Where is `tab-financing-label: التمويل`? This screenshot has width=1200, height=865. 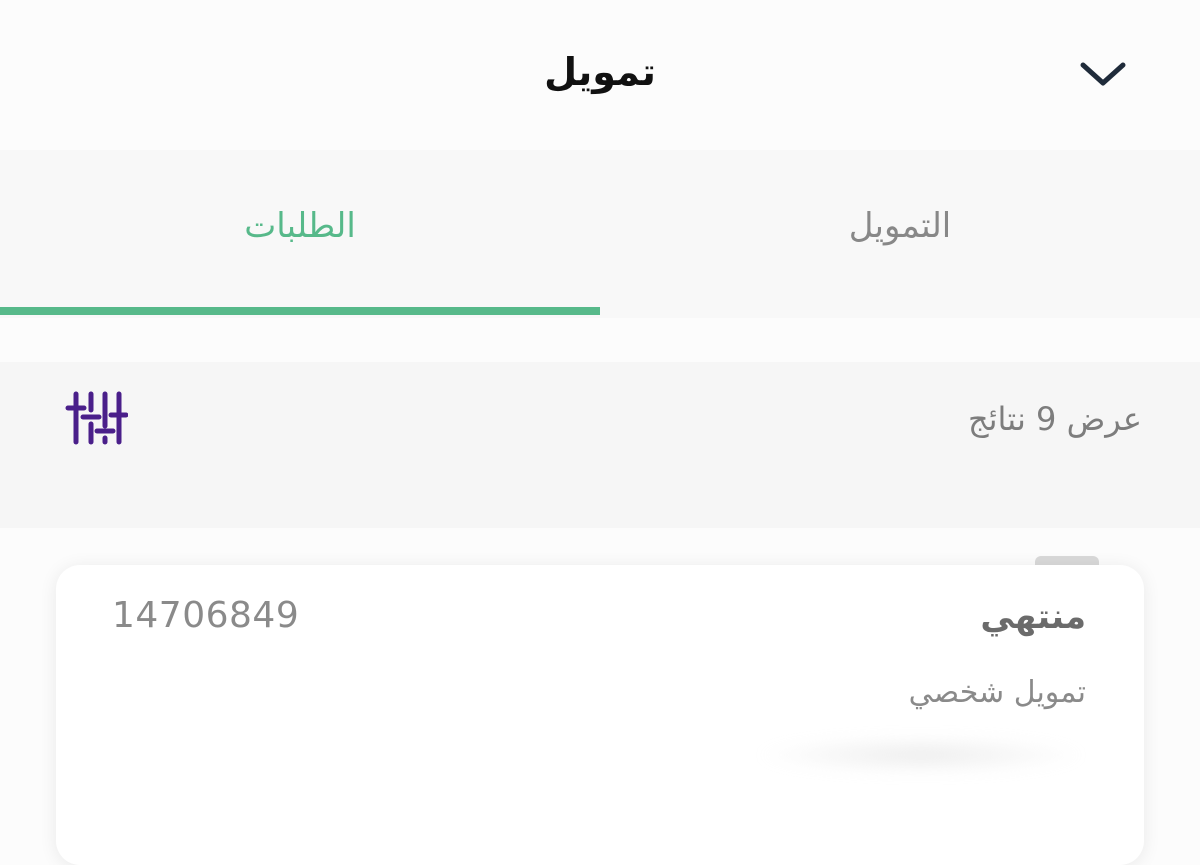 tab-financing-label: التمويل is located at coordinates (900, 226).